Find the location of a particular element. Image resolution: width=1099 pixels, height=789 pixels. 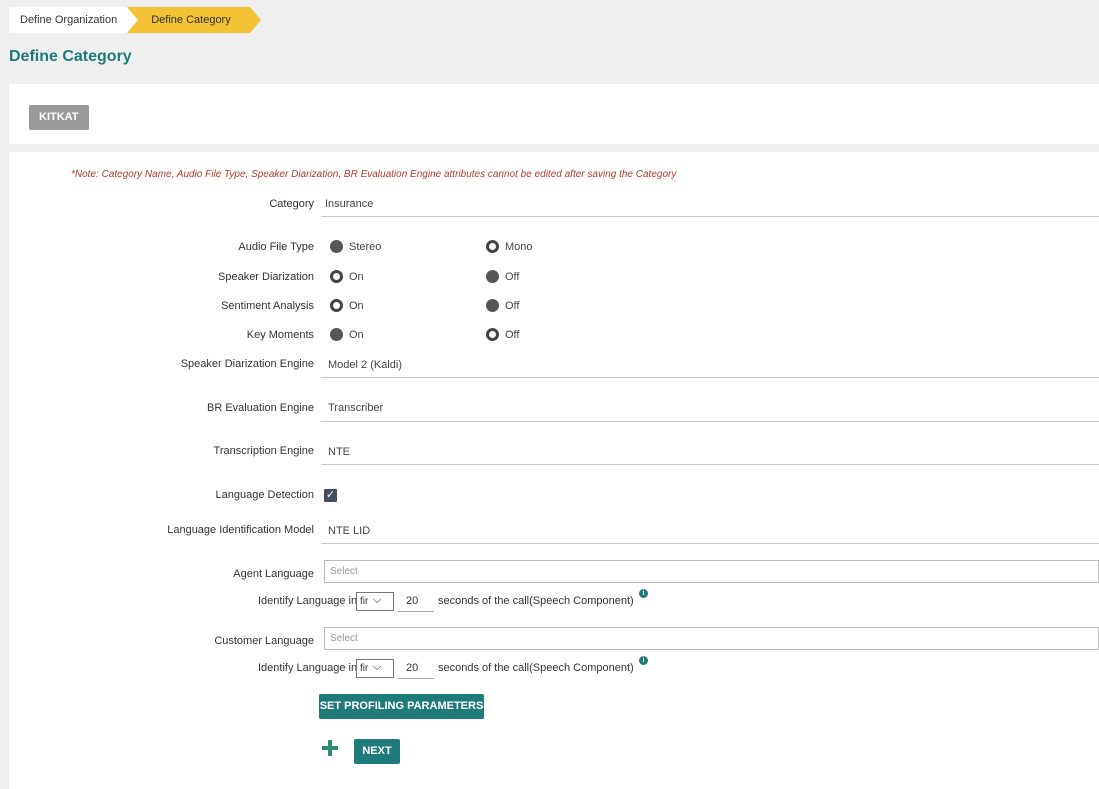

agent-language-label: Agent Language is located at coordinates (273, 574).